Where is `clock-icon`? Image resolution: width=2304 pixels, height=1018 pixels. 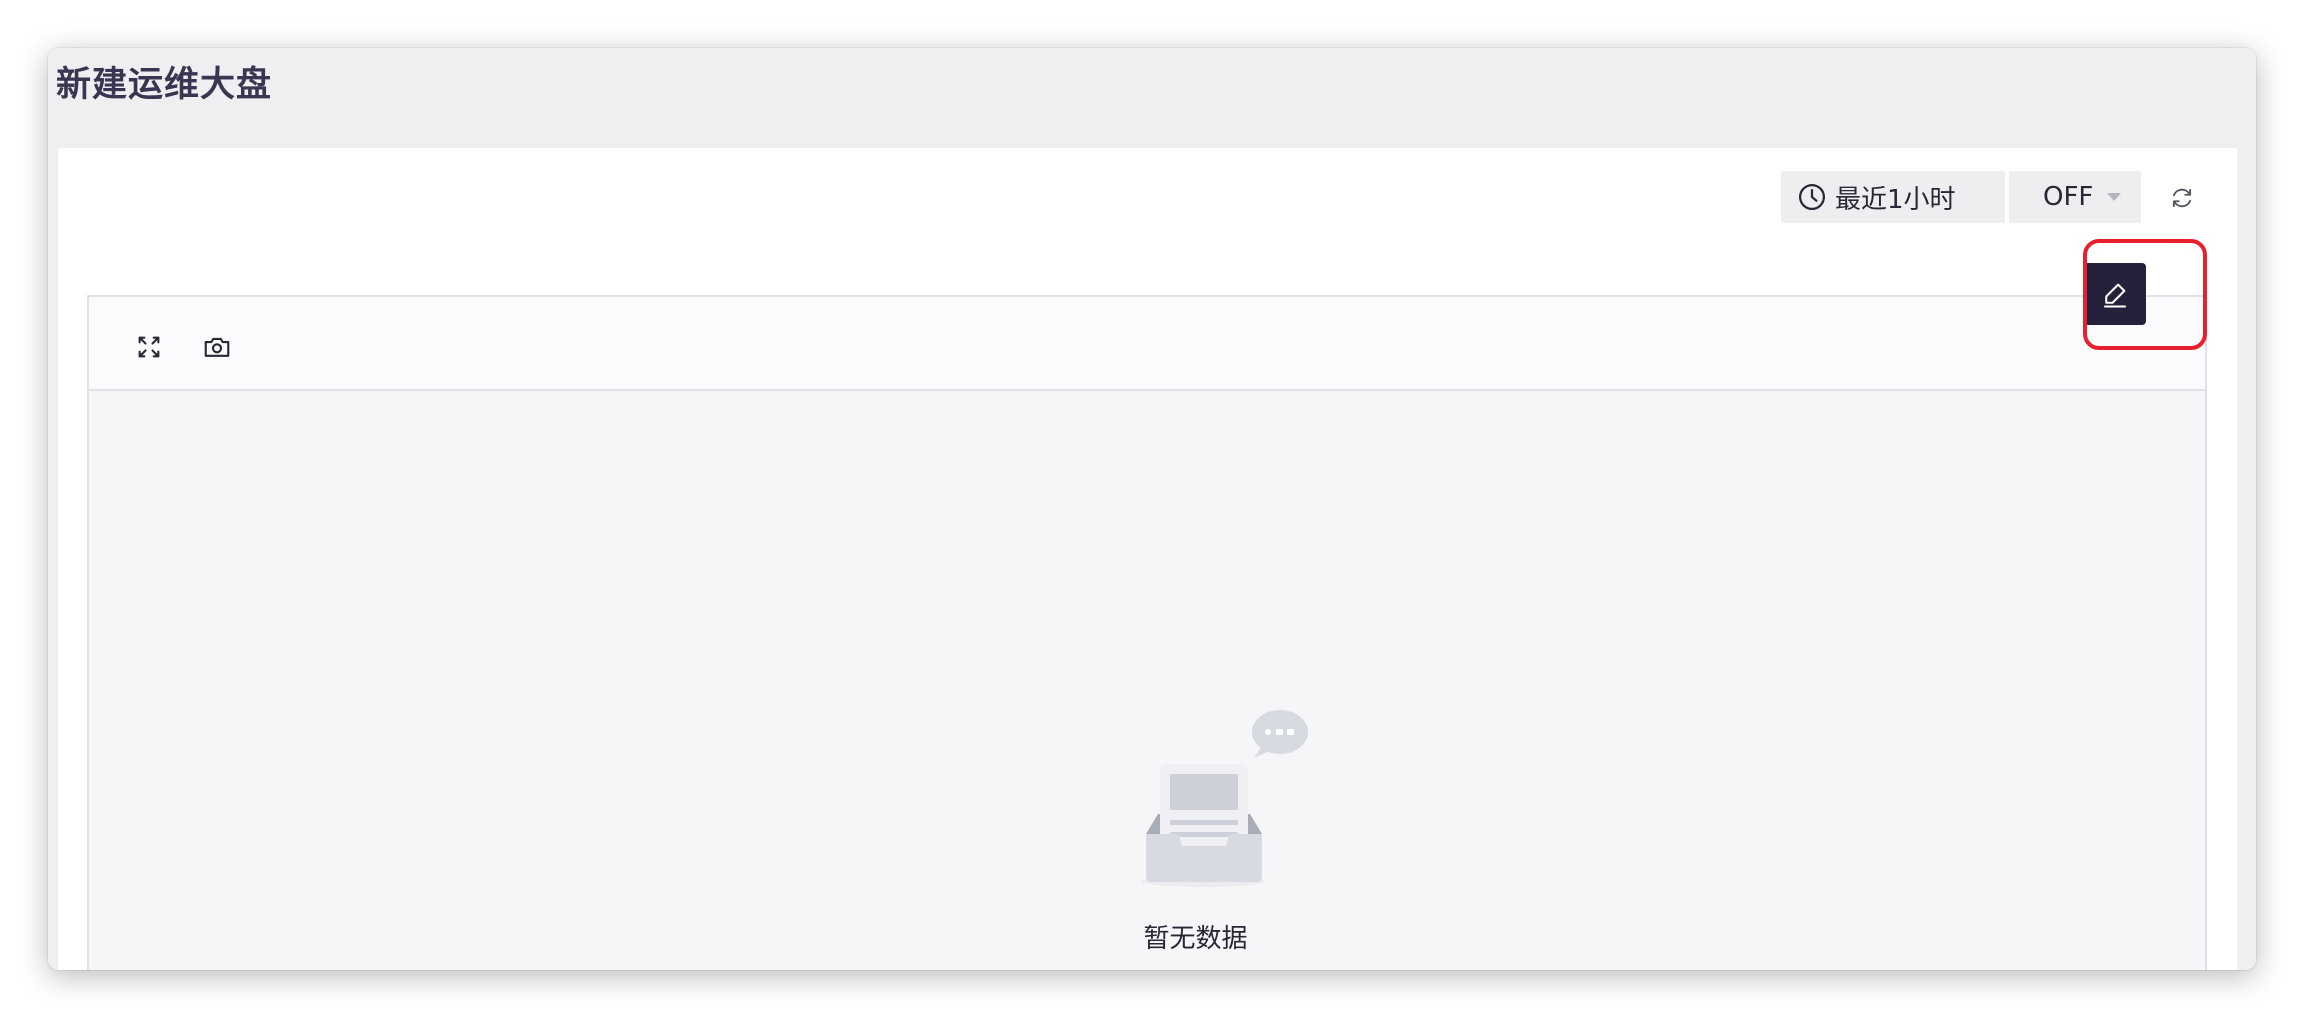
clock-icon is located at coordinates (1812, 197).